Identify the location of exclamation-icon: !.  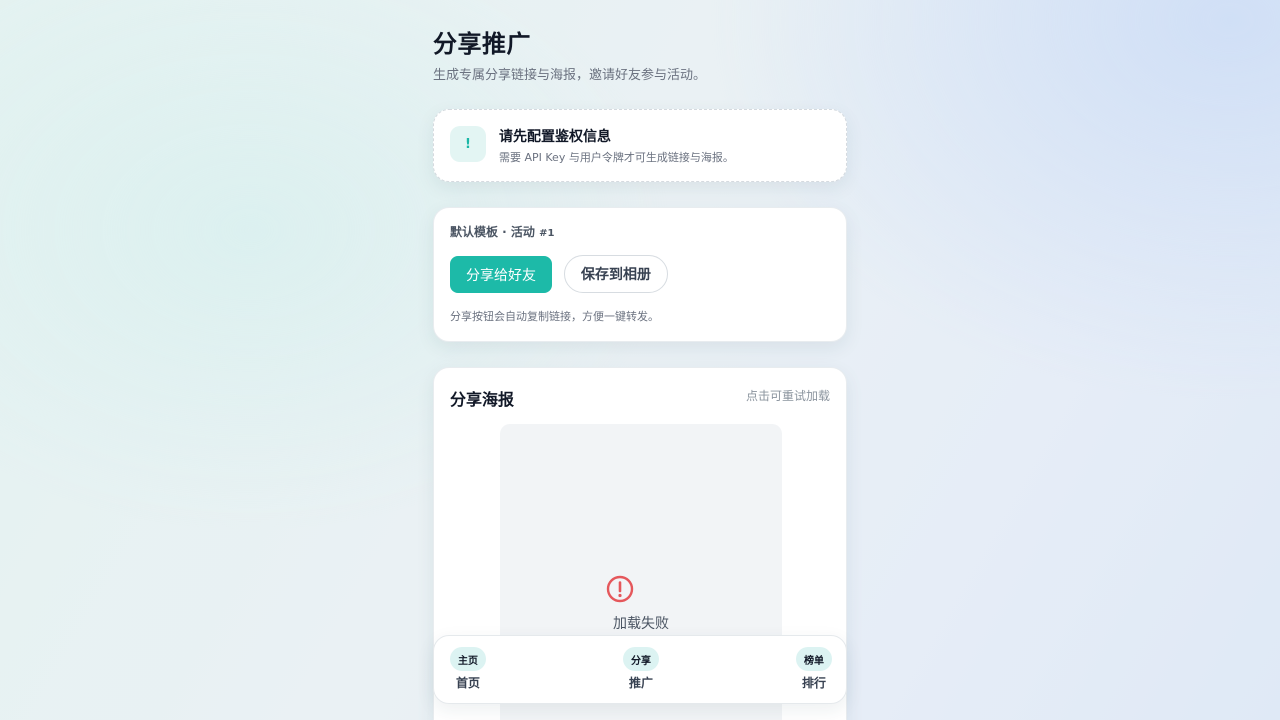
(468, 144).